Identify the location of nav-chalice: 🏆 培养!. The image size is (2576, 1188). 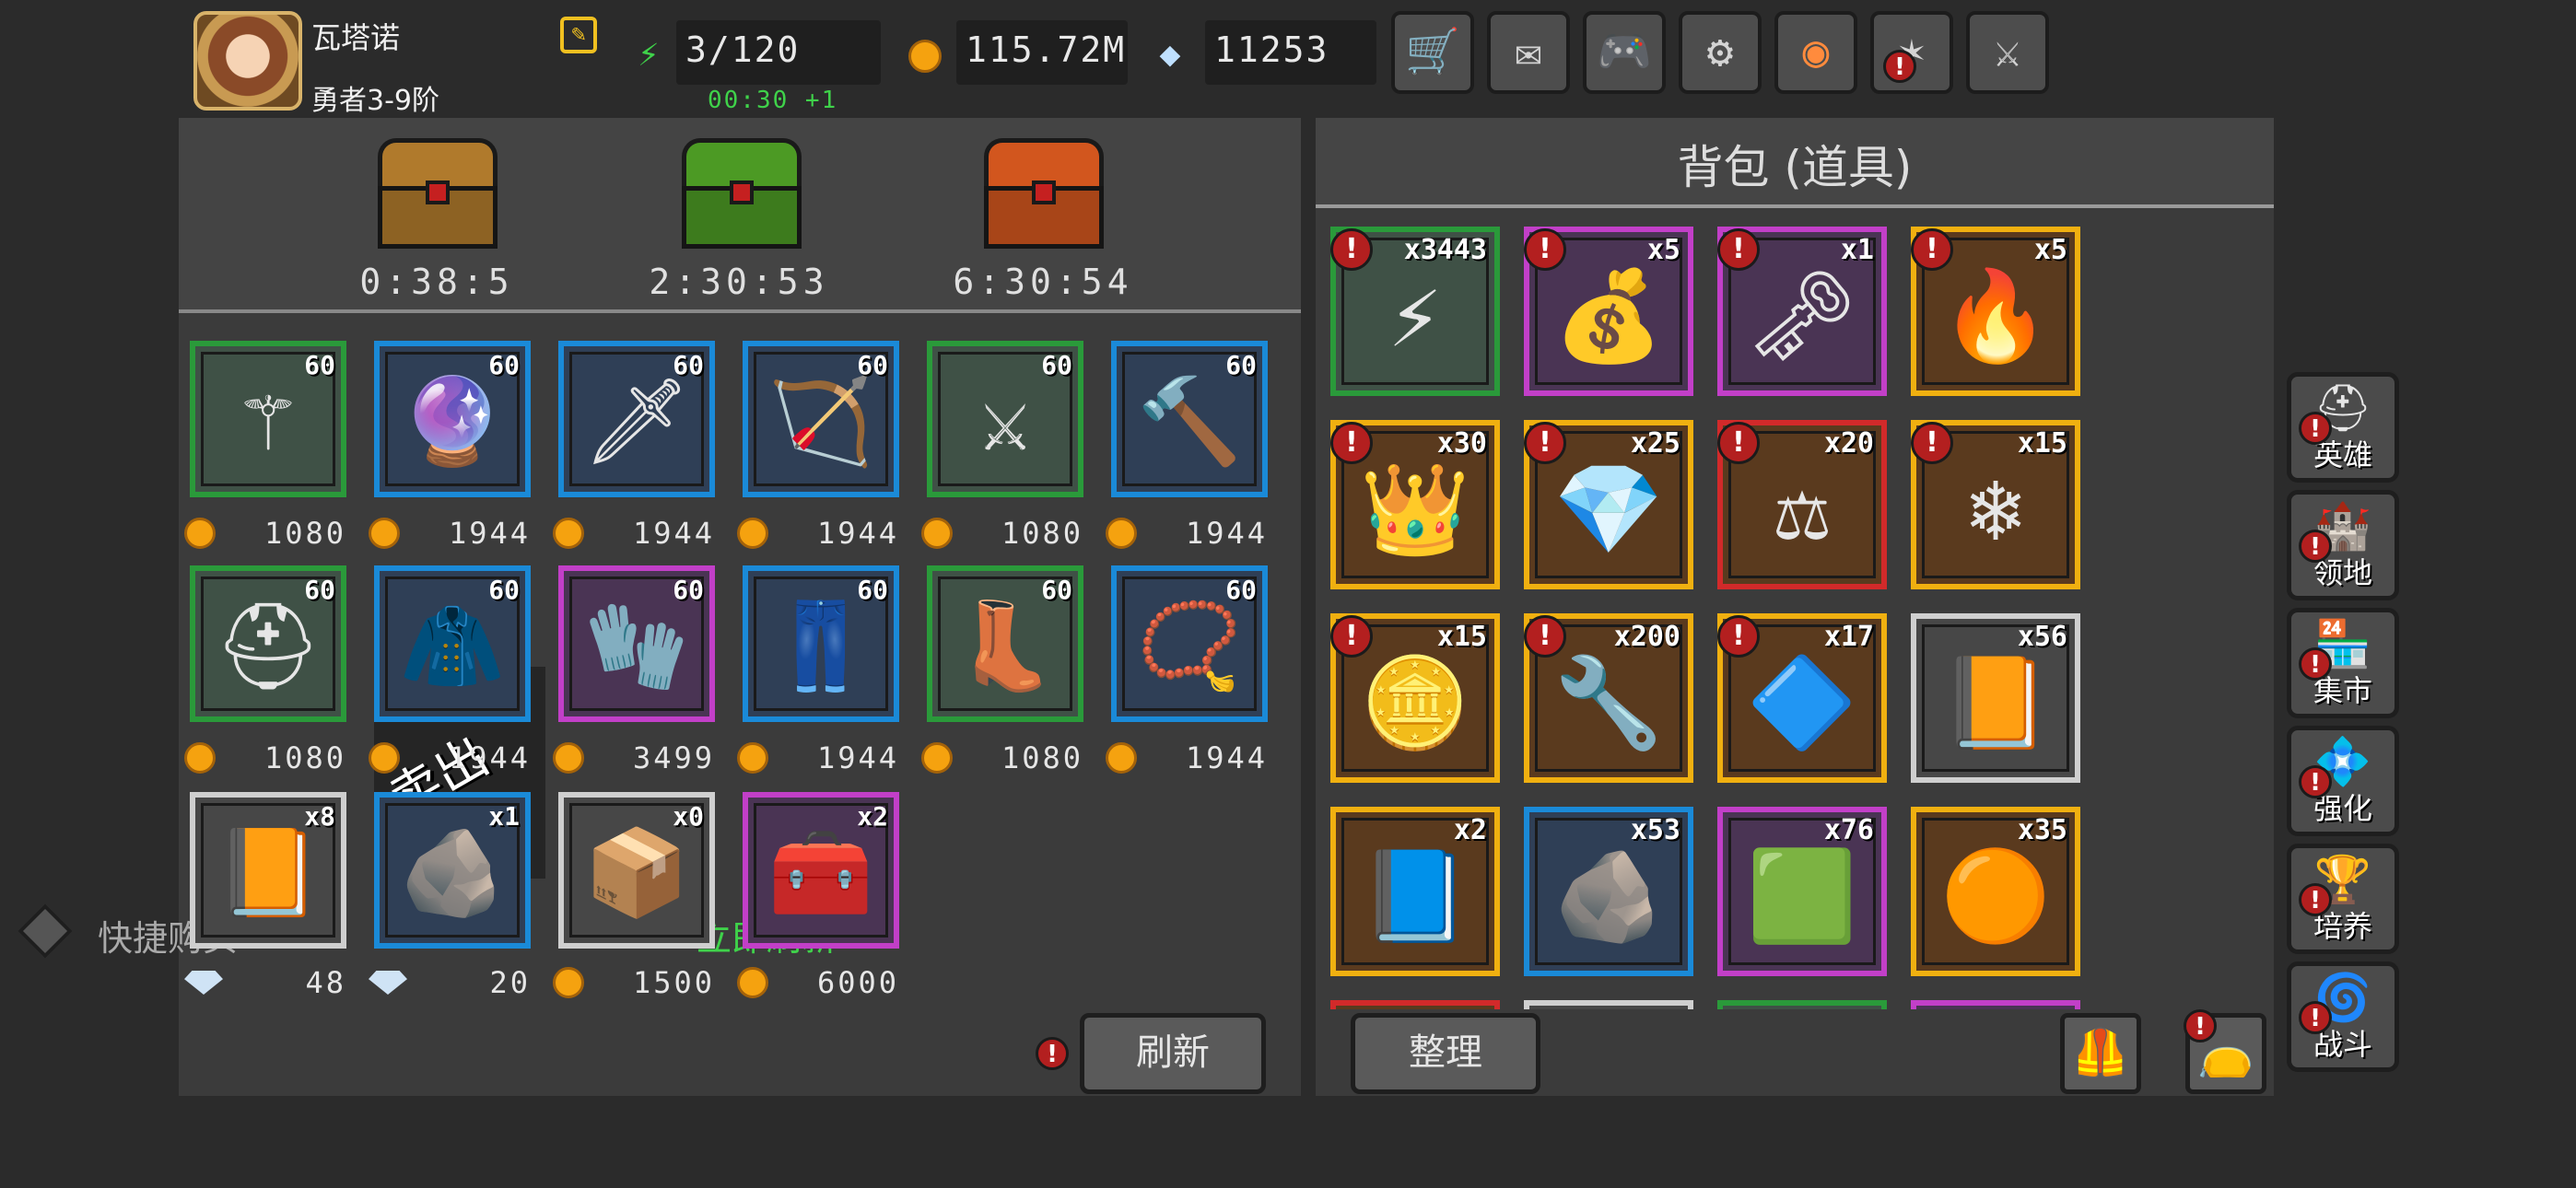
(2343, 899).